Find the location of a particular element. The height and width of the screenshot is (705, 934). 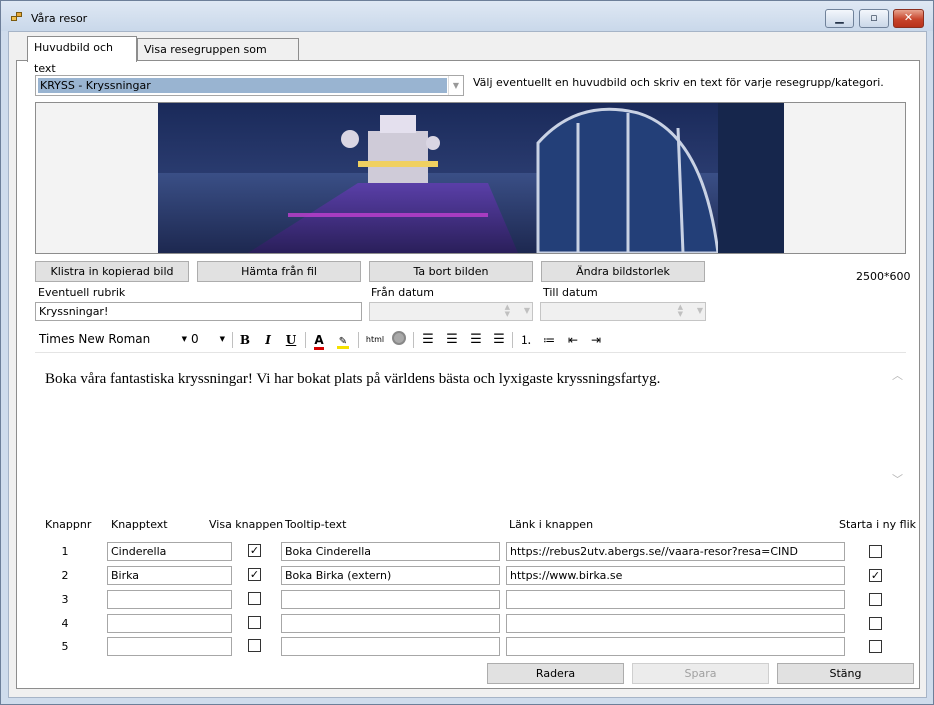

paste-image-button: Klistra in kopierad bild is located at coordinates (112, 271).